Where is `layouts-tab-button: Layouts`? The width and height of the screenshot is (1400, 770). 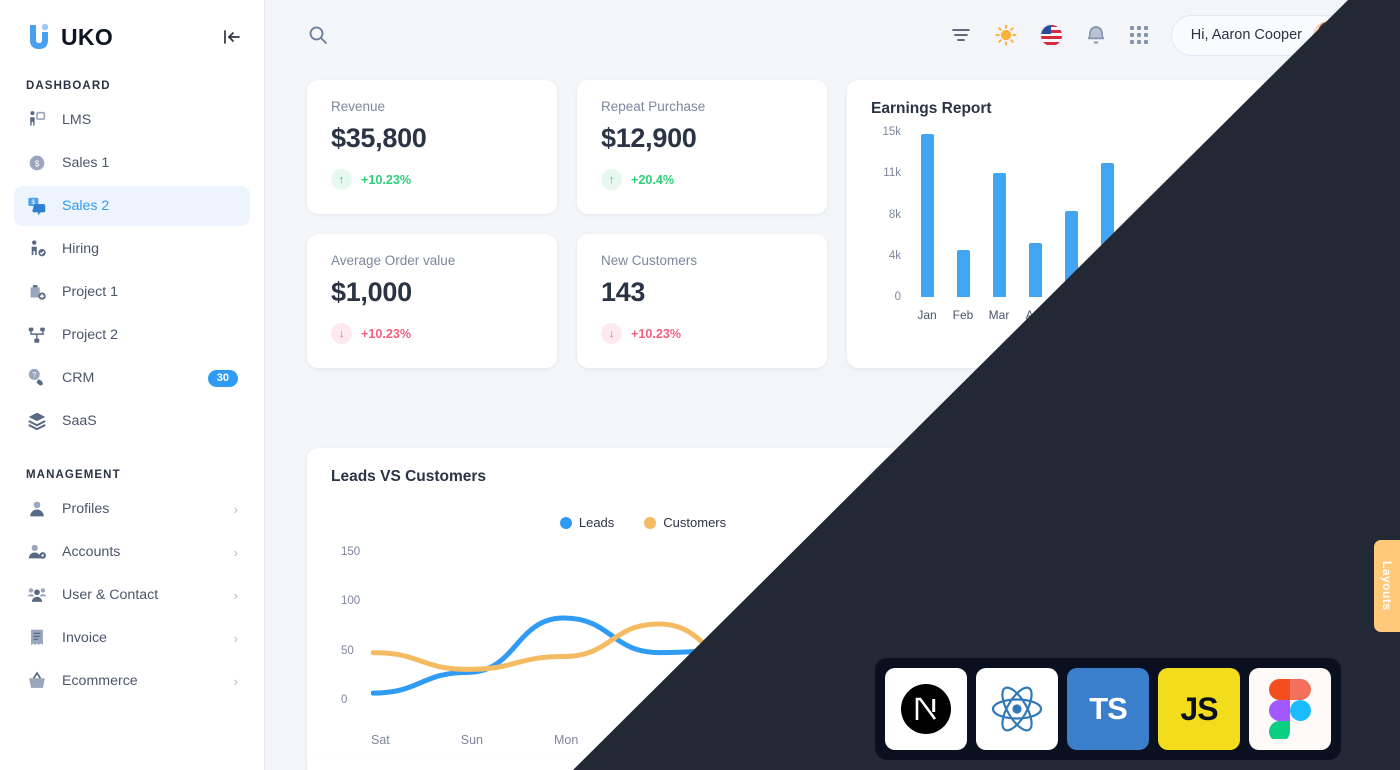 layouts-tab-button: Layouts is located at coordinates (1387, 586).